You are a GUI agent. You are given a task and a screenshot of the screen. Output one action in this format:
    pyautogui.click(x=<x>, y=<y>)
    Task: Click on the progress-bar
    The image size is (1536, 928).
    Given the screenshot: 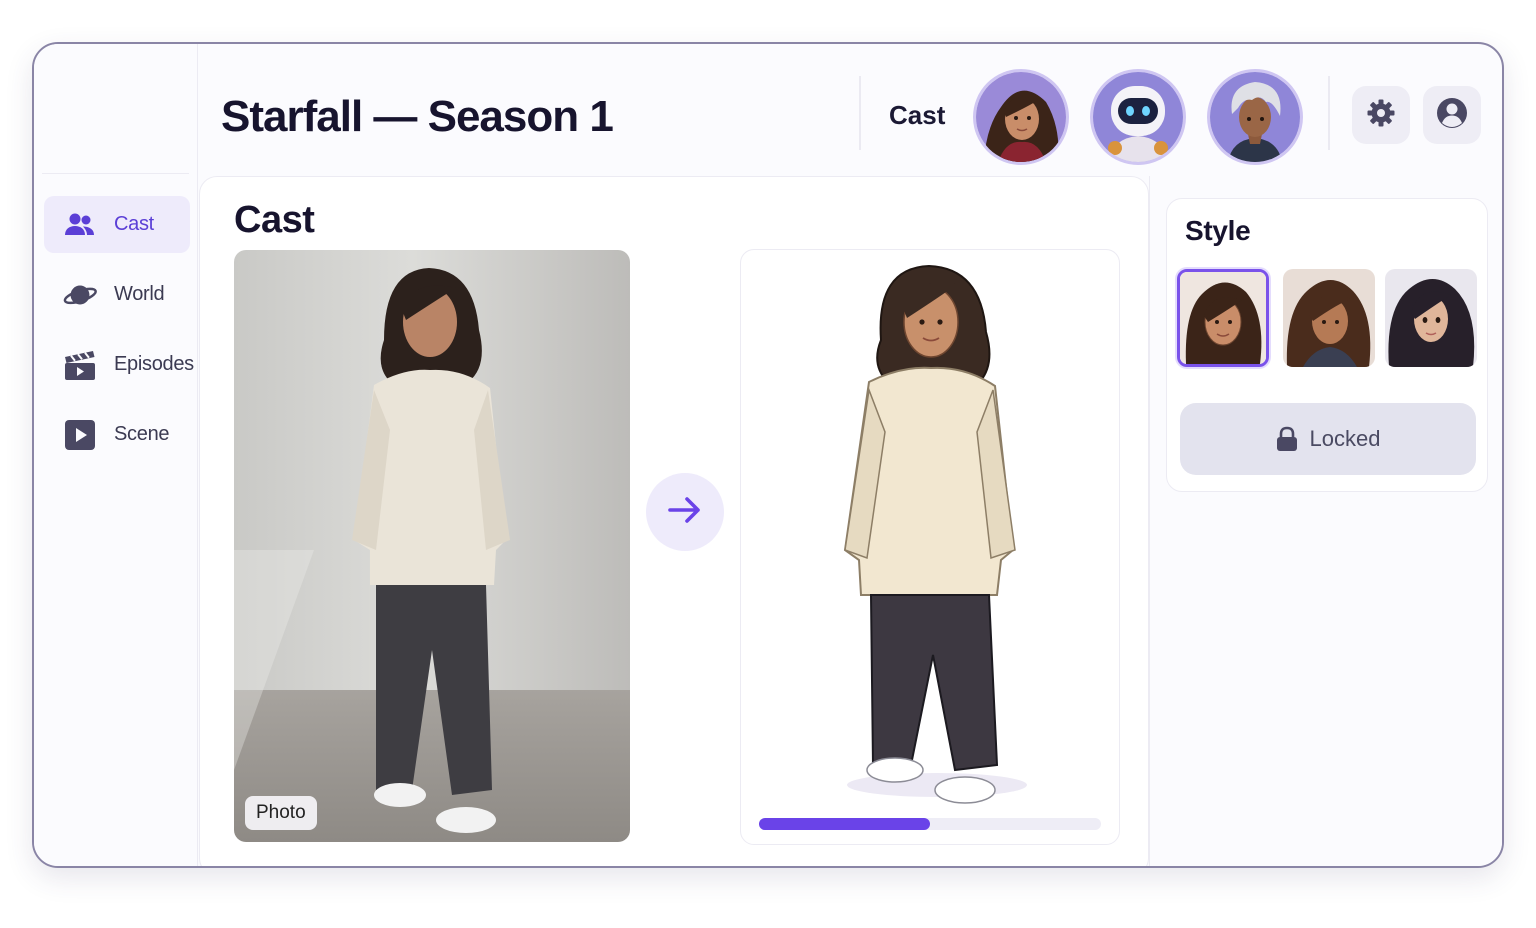 What is the action you would take?
    pyautogui.click(x=930, y=824)
    